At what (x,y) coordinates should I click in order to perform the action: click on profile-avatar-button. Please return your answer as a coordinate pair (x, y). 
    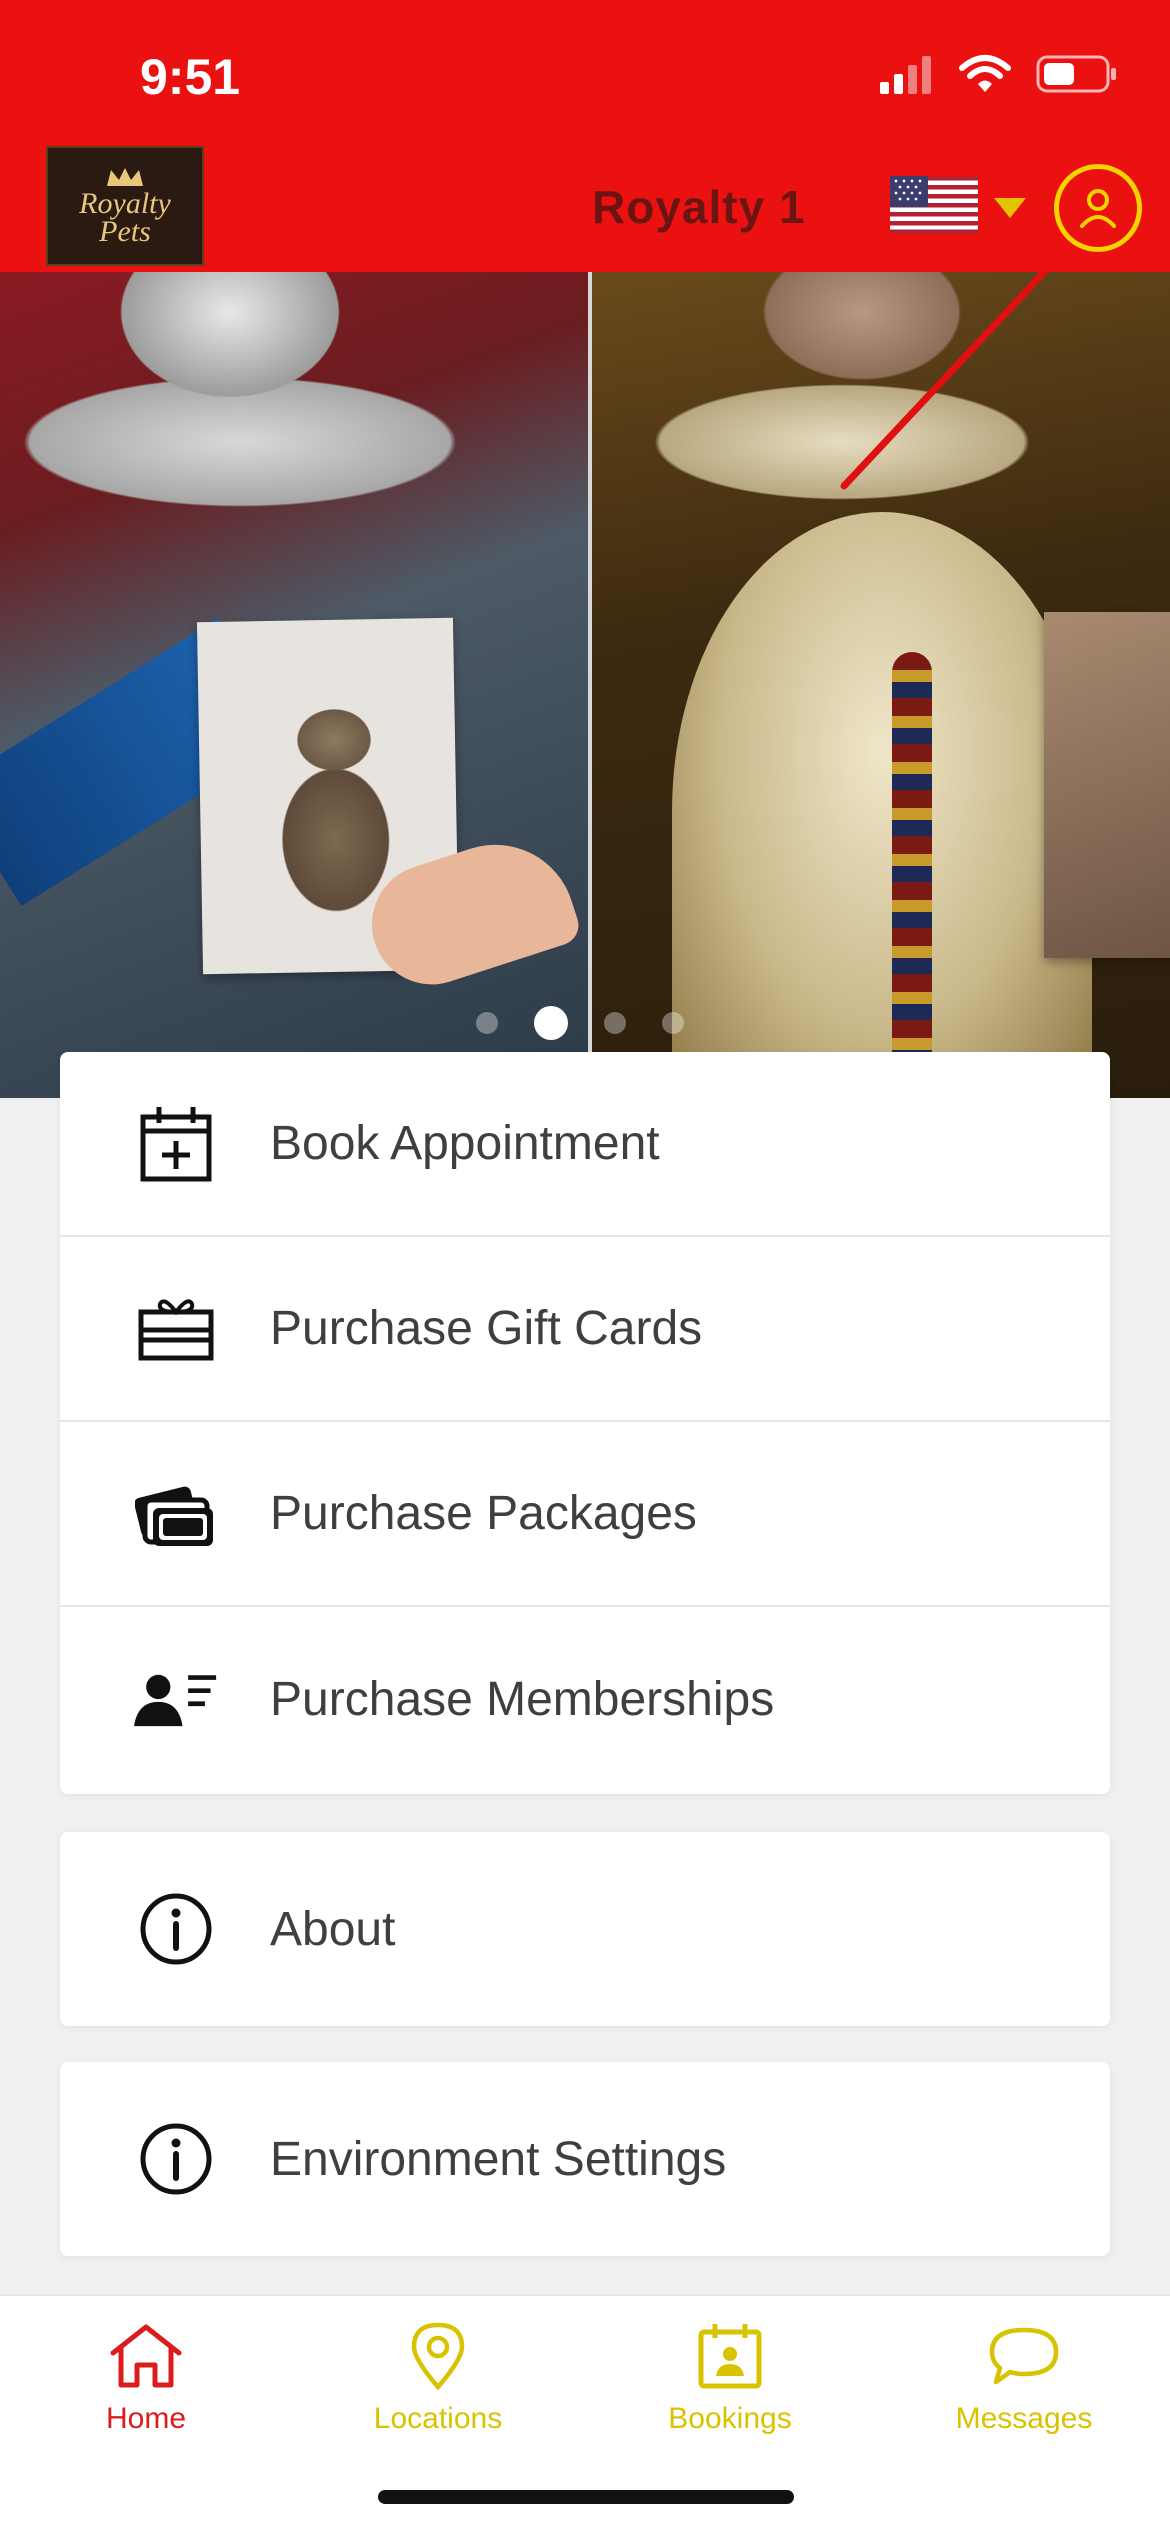
    Looking at the image, I should click on (1098, 208).